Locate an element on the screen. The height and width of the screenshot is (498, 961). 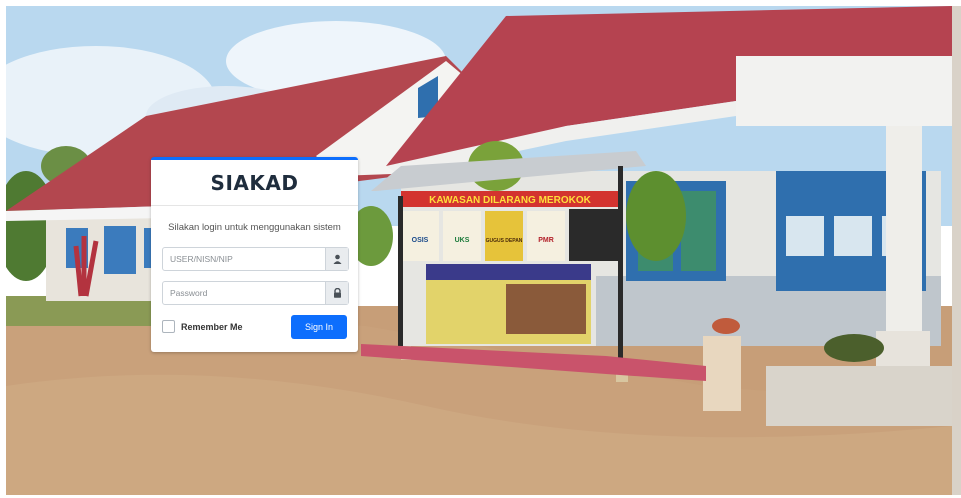
page-edge is located at coordinates (956, 250).